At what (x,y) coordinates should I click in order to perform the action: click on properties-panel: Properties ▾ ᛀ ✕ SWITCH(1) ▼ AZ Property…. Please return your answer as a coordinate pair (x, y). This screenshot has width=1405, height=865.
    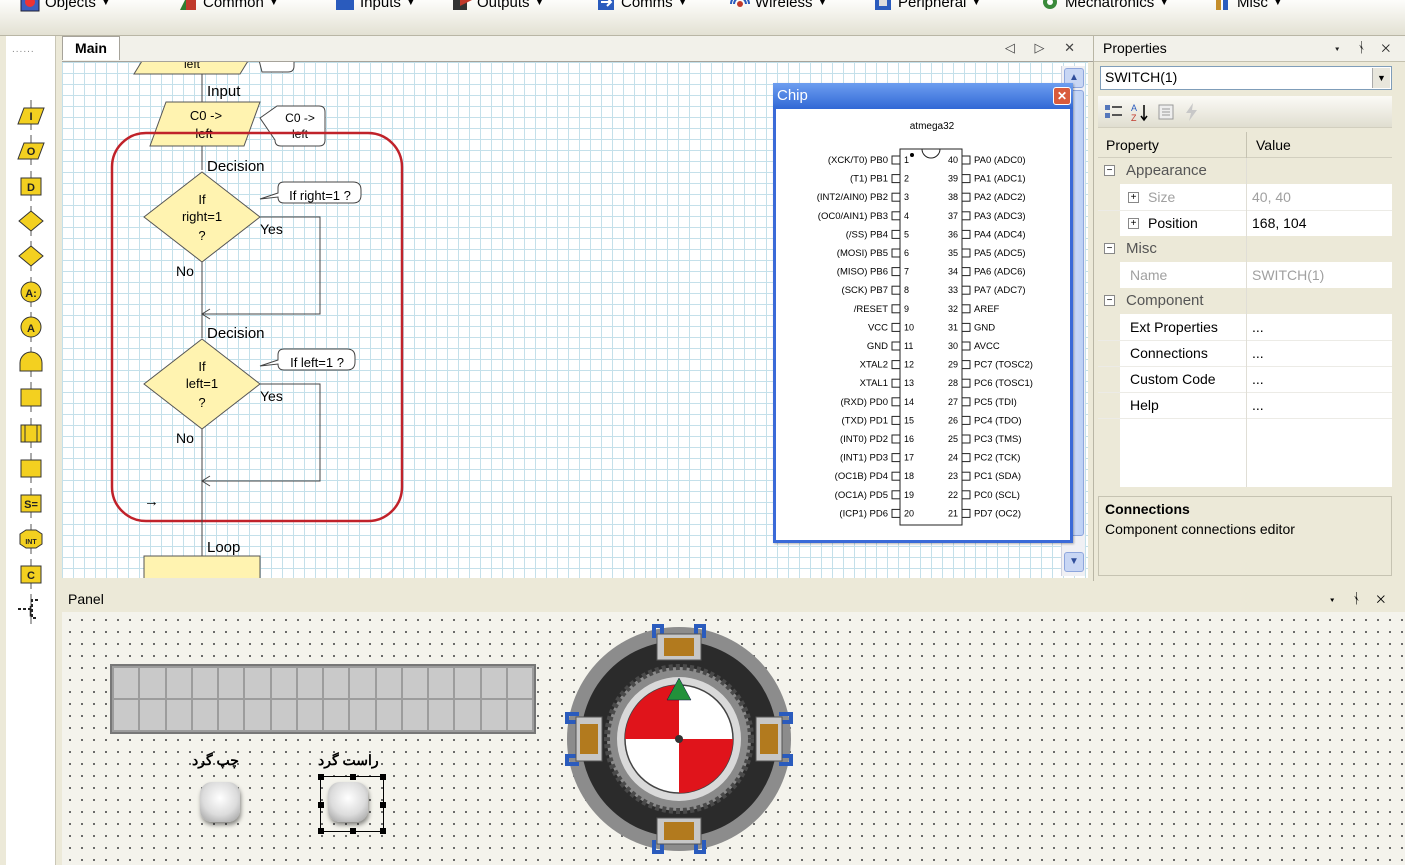
    Looking at the image, I should click on (1249, 308).